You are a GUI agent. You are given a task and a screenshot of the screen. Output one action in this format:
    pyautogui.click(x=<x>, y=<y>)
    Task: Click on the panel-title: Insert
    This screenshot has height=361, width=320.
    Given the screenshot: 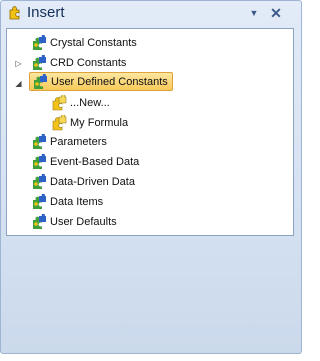 What is the action you would take?
    pyautogui.click(x=46, y=12)
    